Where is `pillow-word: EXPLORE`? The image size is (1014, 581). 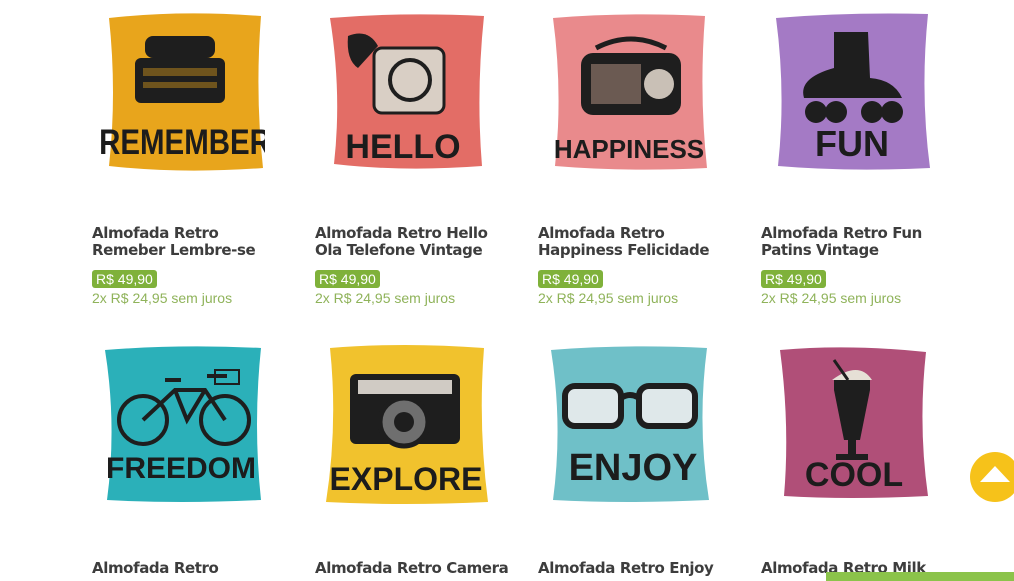 pillow-word: EXPLORE is located at coordinates (406, 479).